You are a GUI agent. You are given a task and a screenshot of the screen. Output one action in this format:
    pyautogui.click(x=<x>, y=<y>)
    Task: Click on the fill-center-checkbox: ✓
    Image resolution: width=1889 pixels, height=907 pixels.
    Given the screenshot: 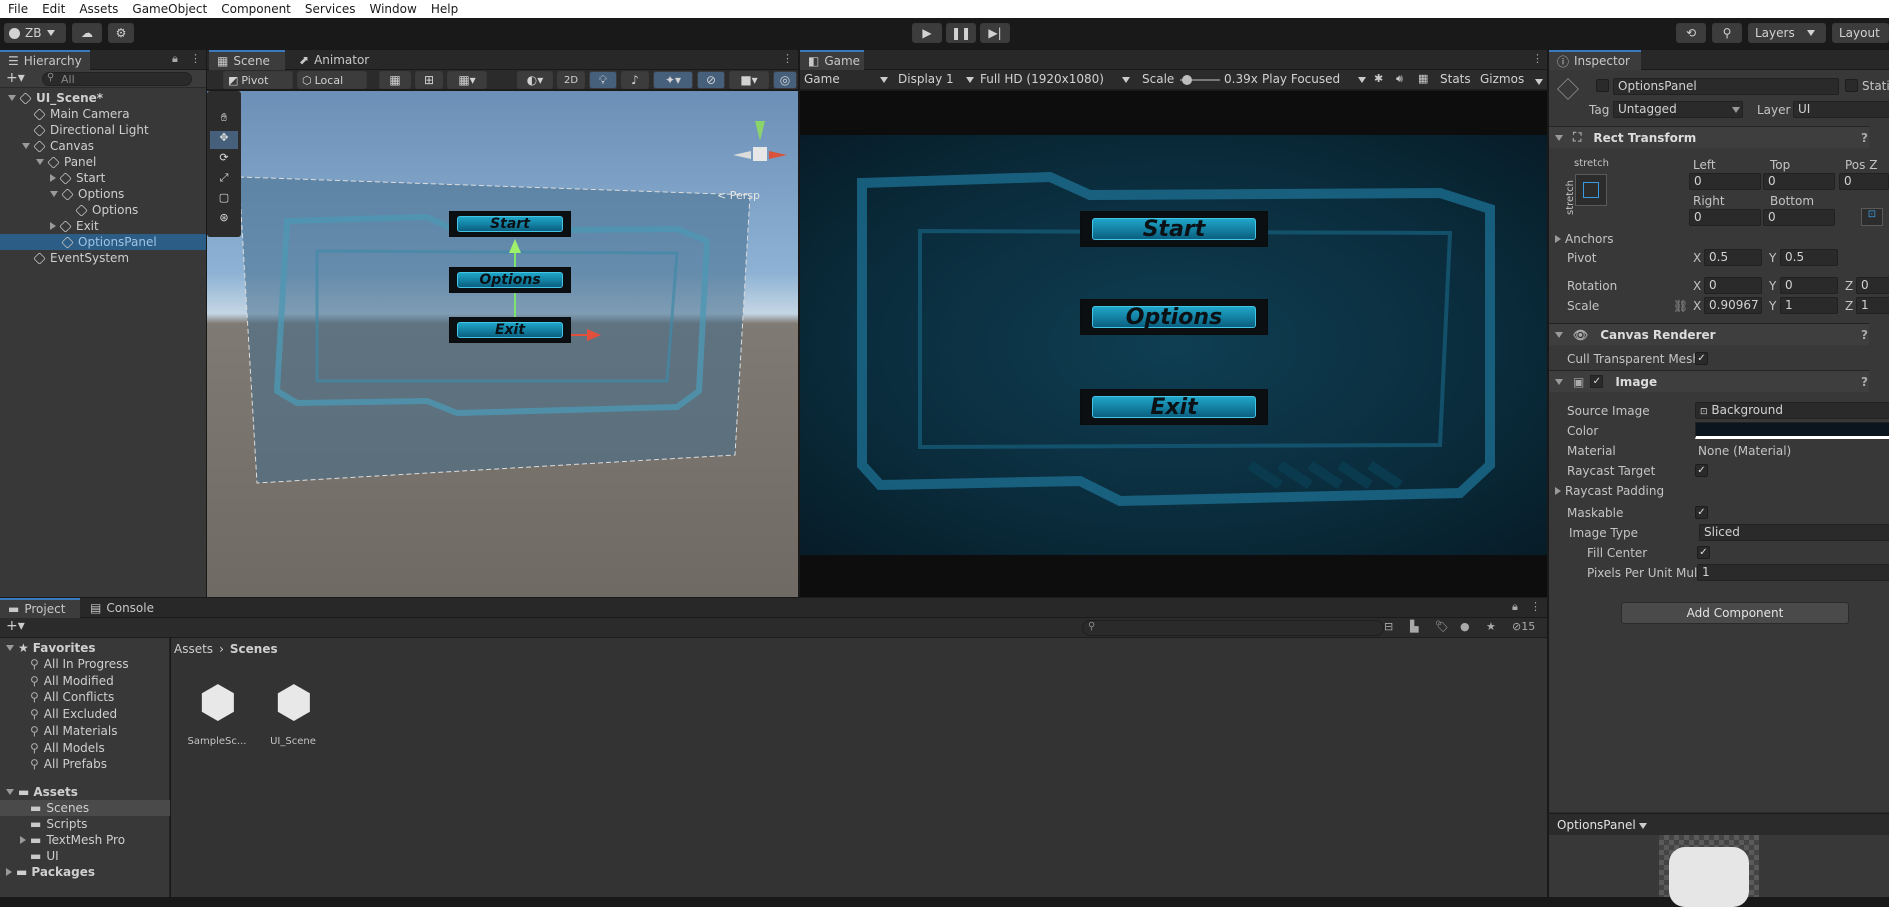 What is the action you would take?
    pyautogui.click(x=1703, y=552)
    